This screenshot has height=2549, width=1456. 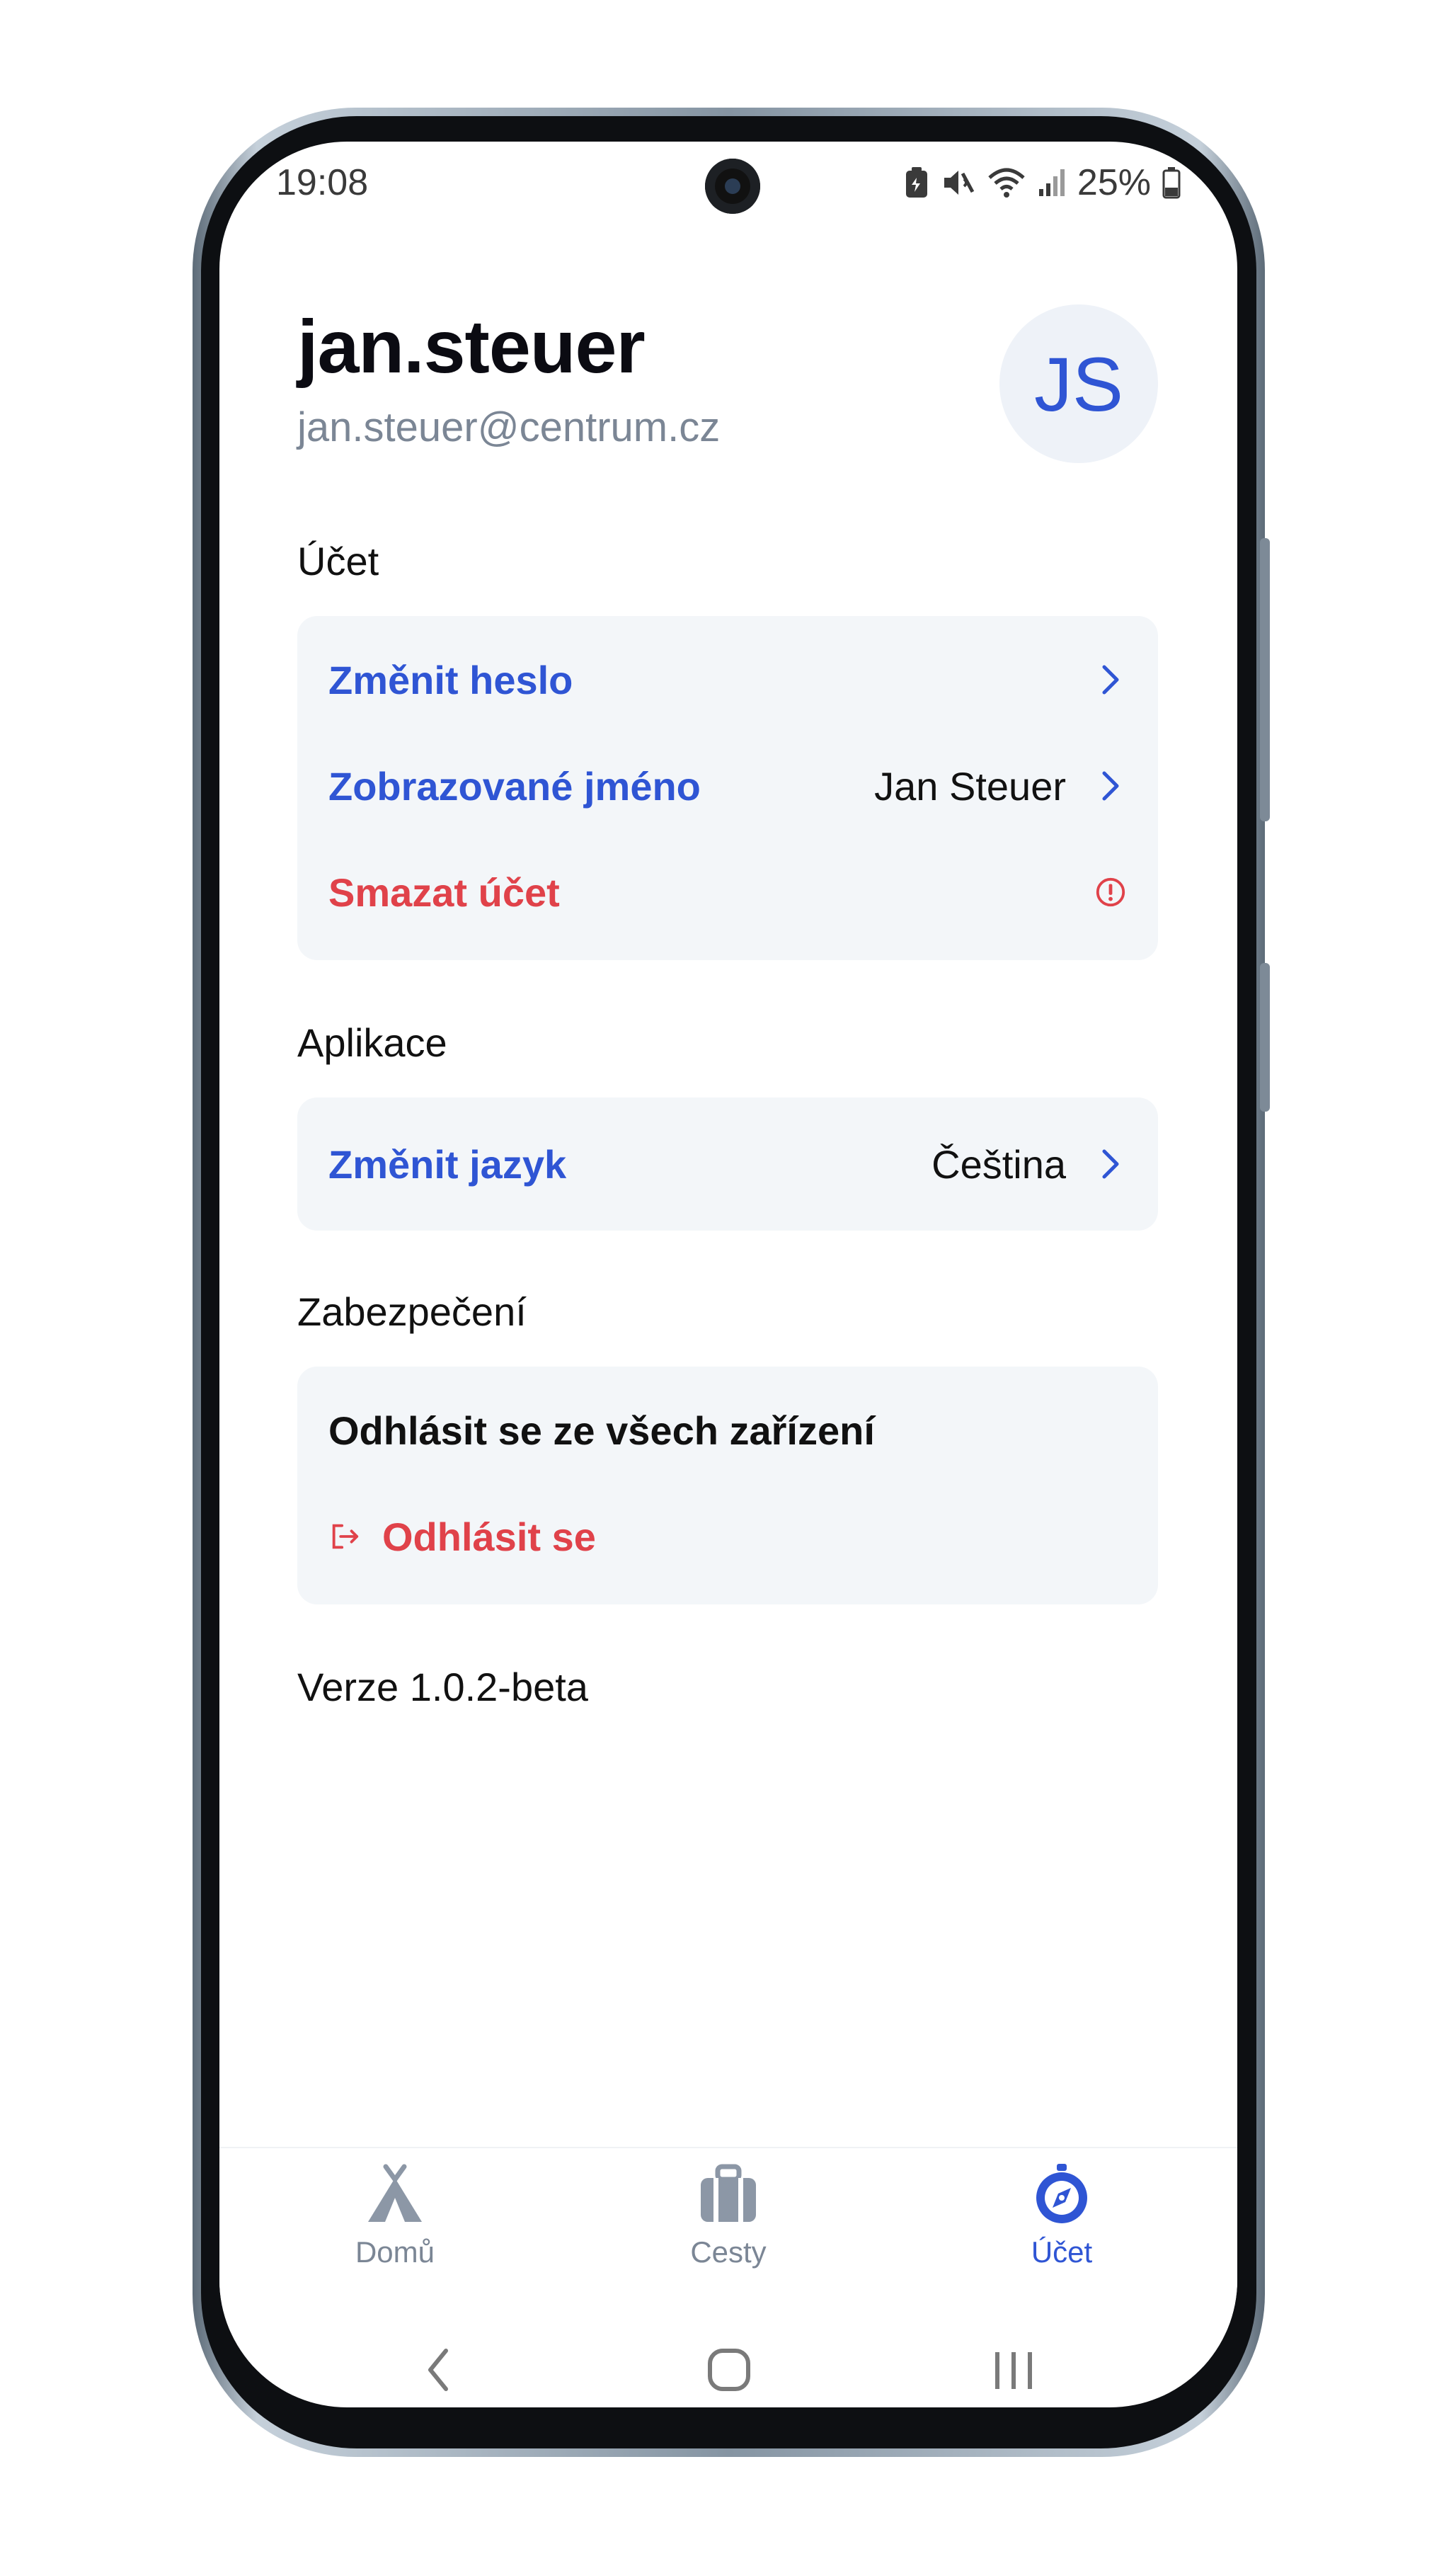 I want to click on logout-row: Odhlásit se, so click(x=727, y=1536).